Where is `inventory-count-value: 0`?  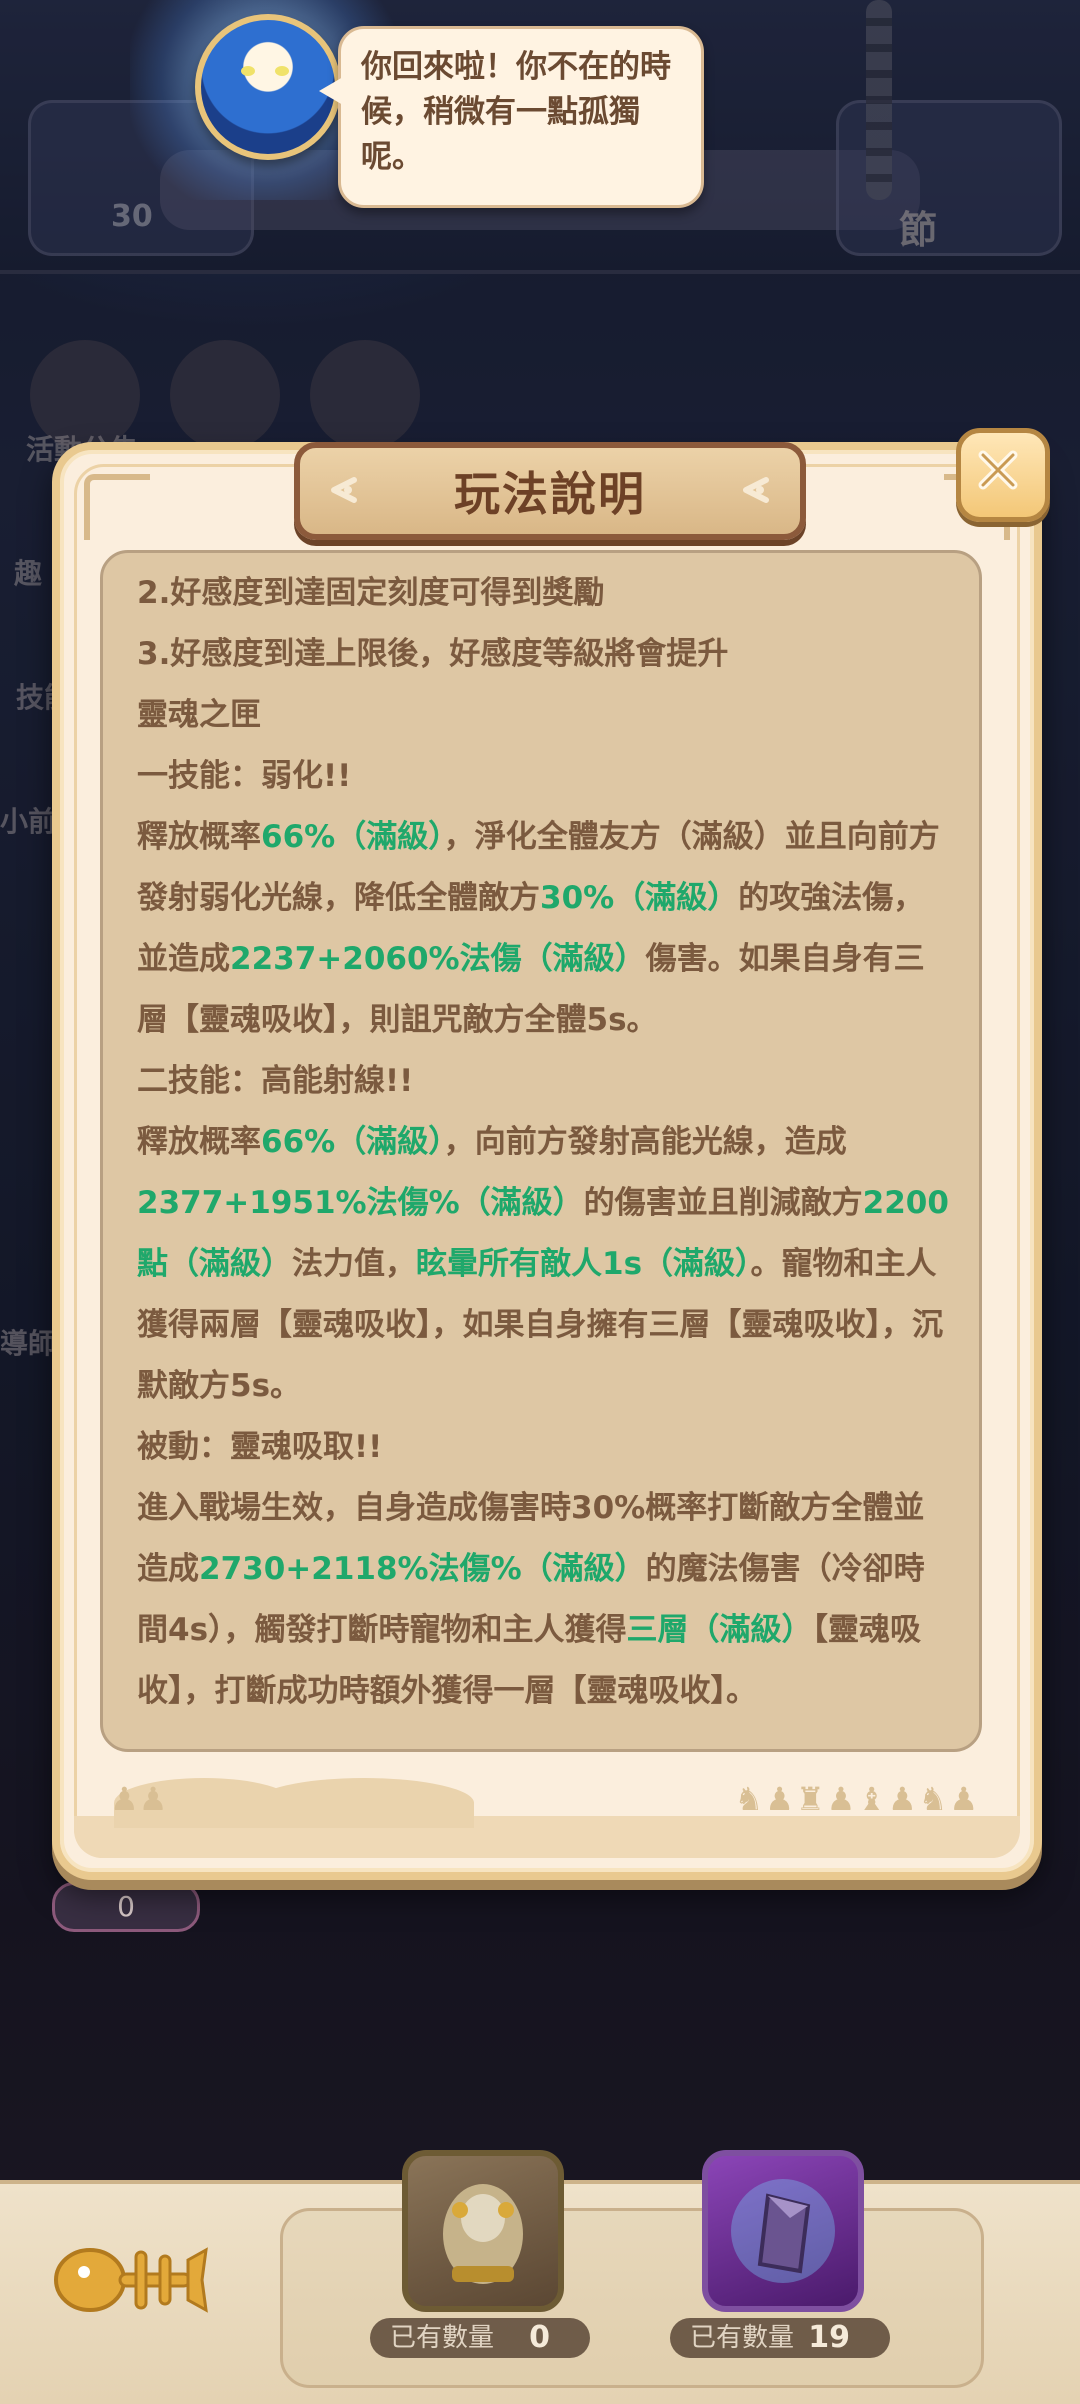
inventory-count-value: 0 is located at coordinates (539, 2337).